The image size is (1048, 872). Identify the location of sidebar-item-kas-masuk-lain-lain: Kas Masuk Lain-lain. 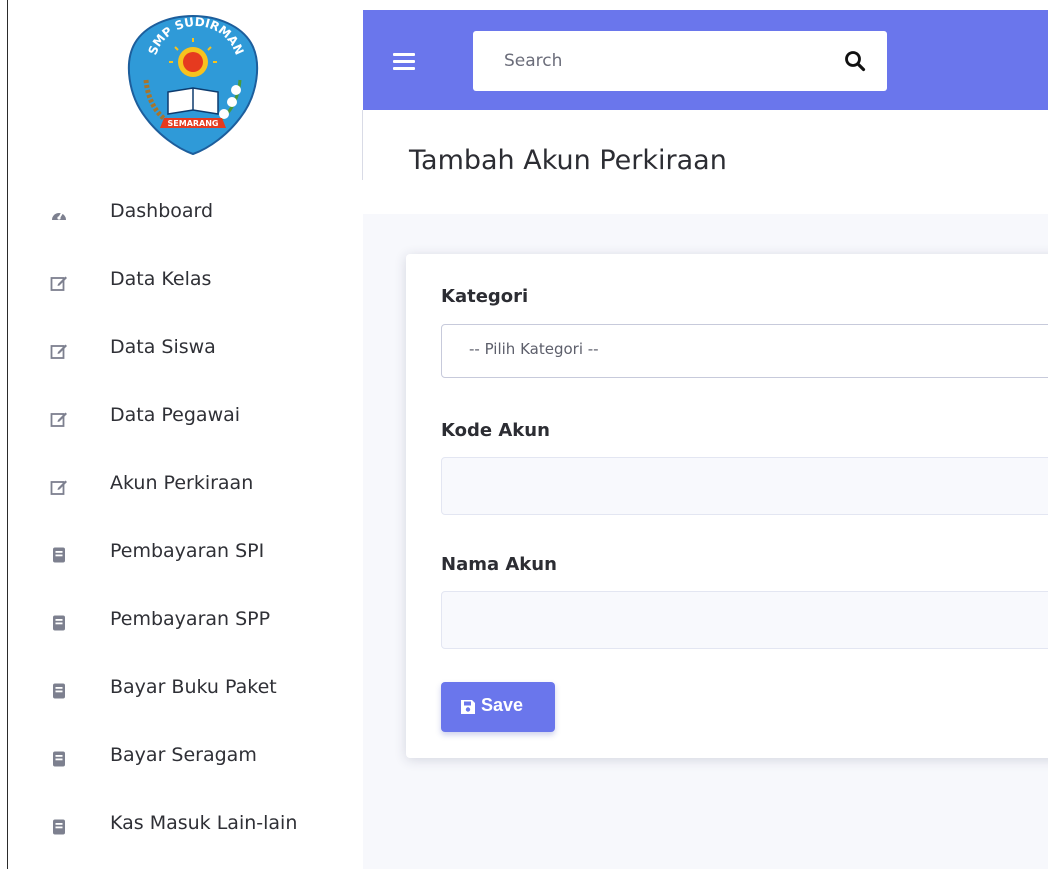
(185, 838).